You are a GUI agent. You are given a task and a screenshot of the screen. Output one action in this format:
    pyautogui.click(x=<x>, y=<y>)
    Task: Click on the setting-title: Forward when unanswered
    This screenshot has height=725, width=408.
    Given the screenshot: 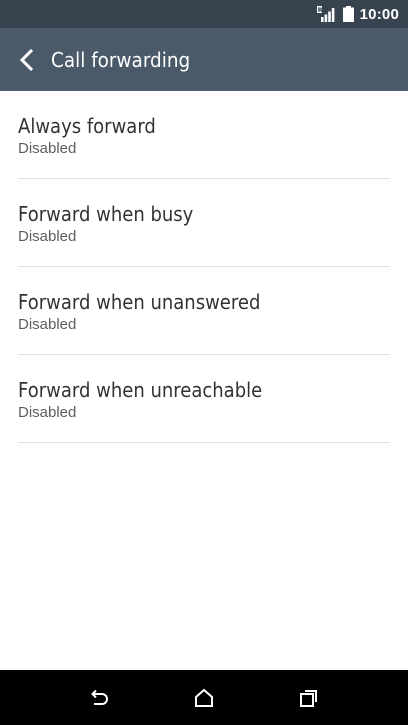 What is the action you would take?
    pyautogui.click(x=139, y=301)
    